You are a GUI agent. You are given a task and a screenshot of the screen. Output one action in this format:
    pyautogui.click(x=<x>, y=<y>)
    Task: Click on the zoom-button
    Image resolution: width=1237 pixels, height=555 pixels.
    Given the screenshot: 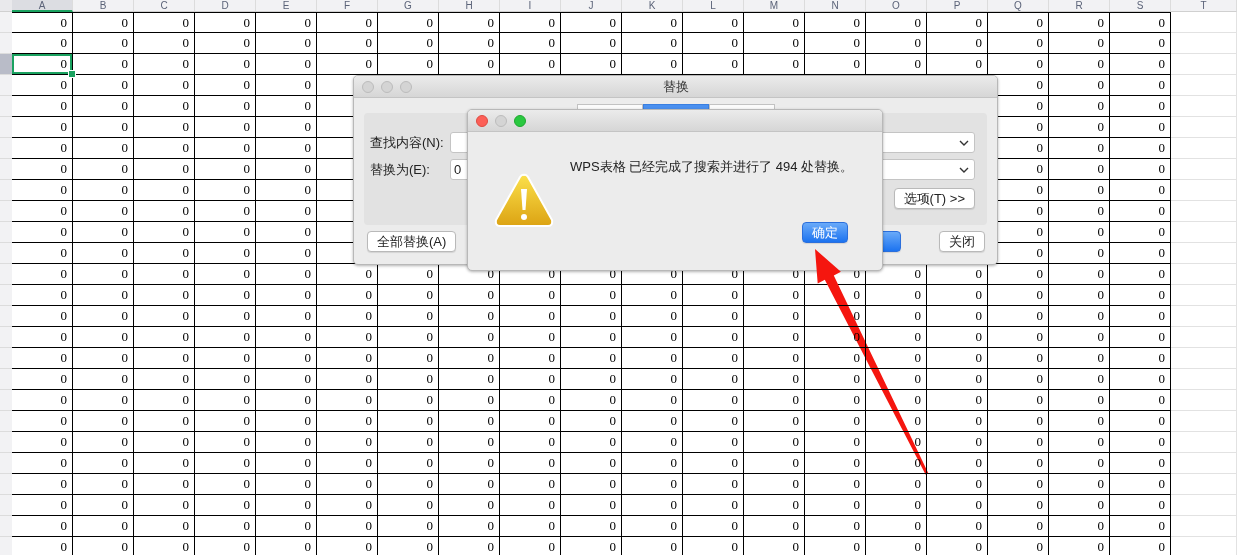 What is the action you would take?
    pyautogui.click(x=520, y=120)
    